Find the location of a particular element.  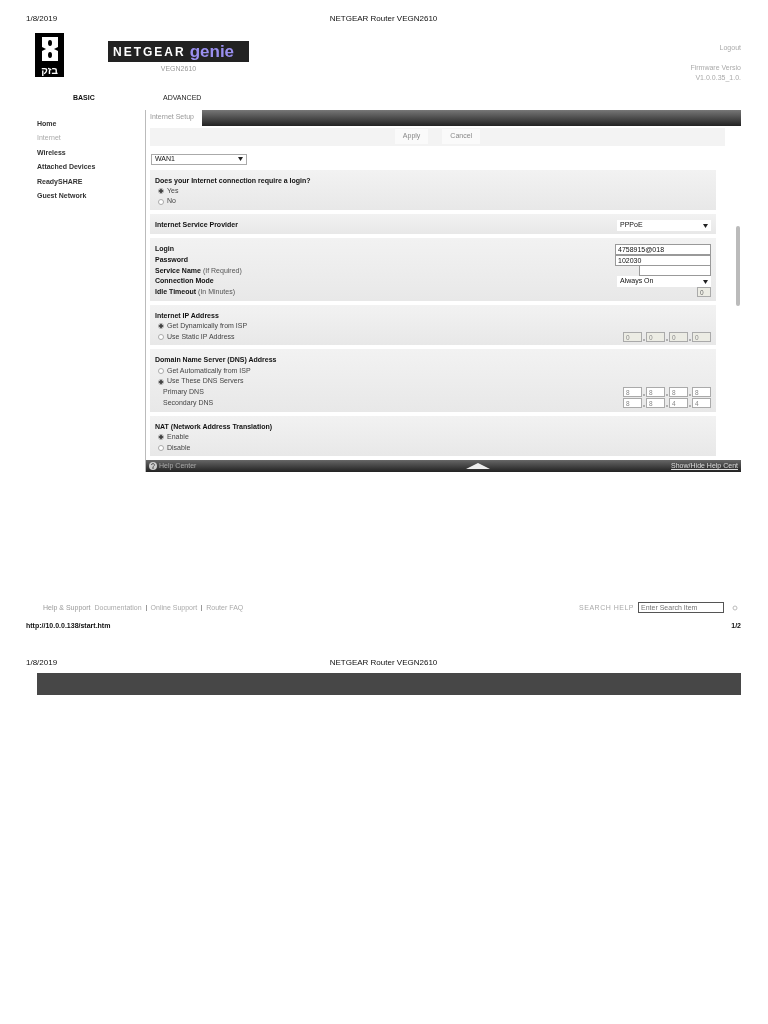

help-icon is located at coordinates (153, 466).